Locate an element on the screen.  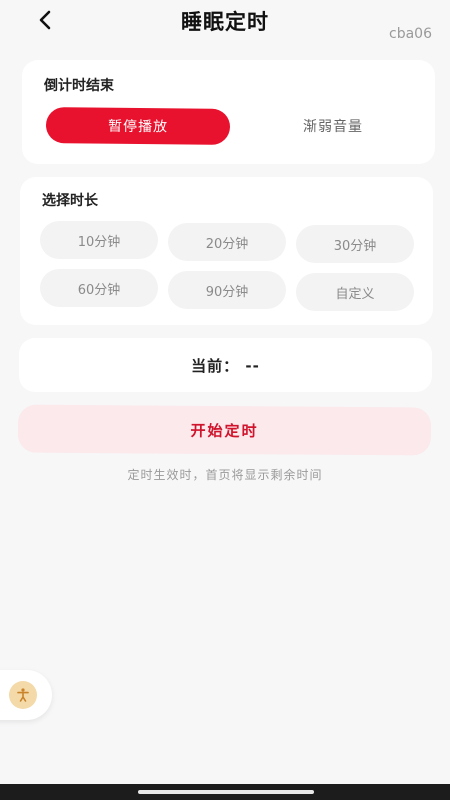
duration-20-button: 20分钟 is located at coordinates (227, 242).